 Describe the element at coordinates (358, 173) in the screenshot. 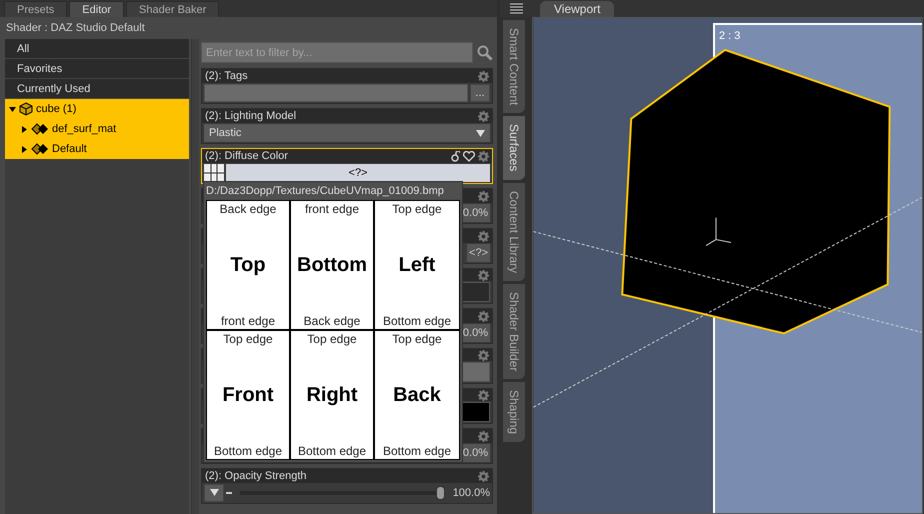

I see `color-value: <?>` at that location.